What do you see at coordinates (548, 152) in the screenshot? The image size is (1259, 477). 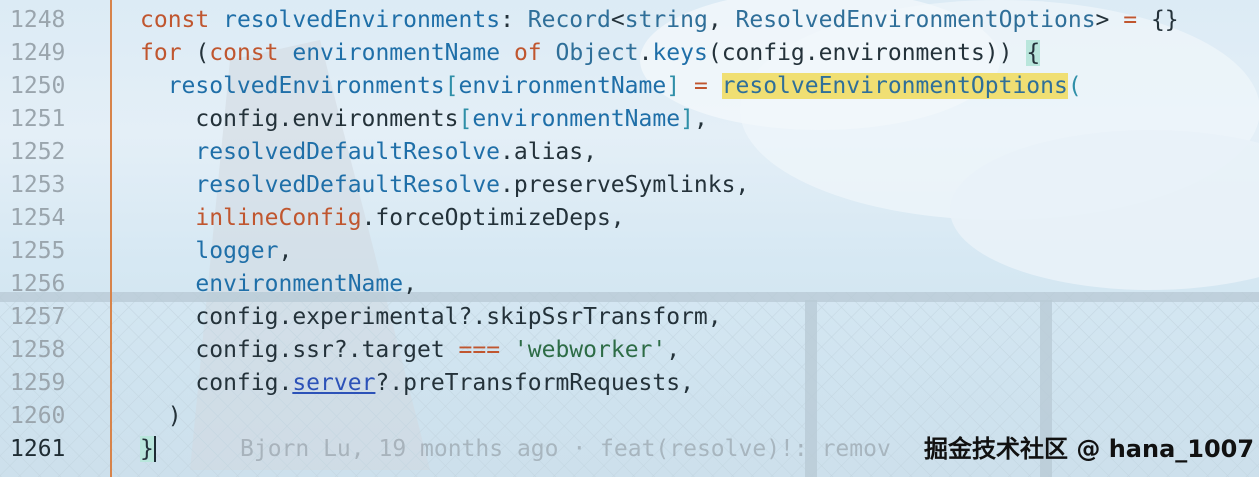 I see `code-token: .alias,` at bounding box center [548, 152].